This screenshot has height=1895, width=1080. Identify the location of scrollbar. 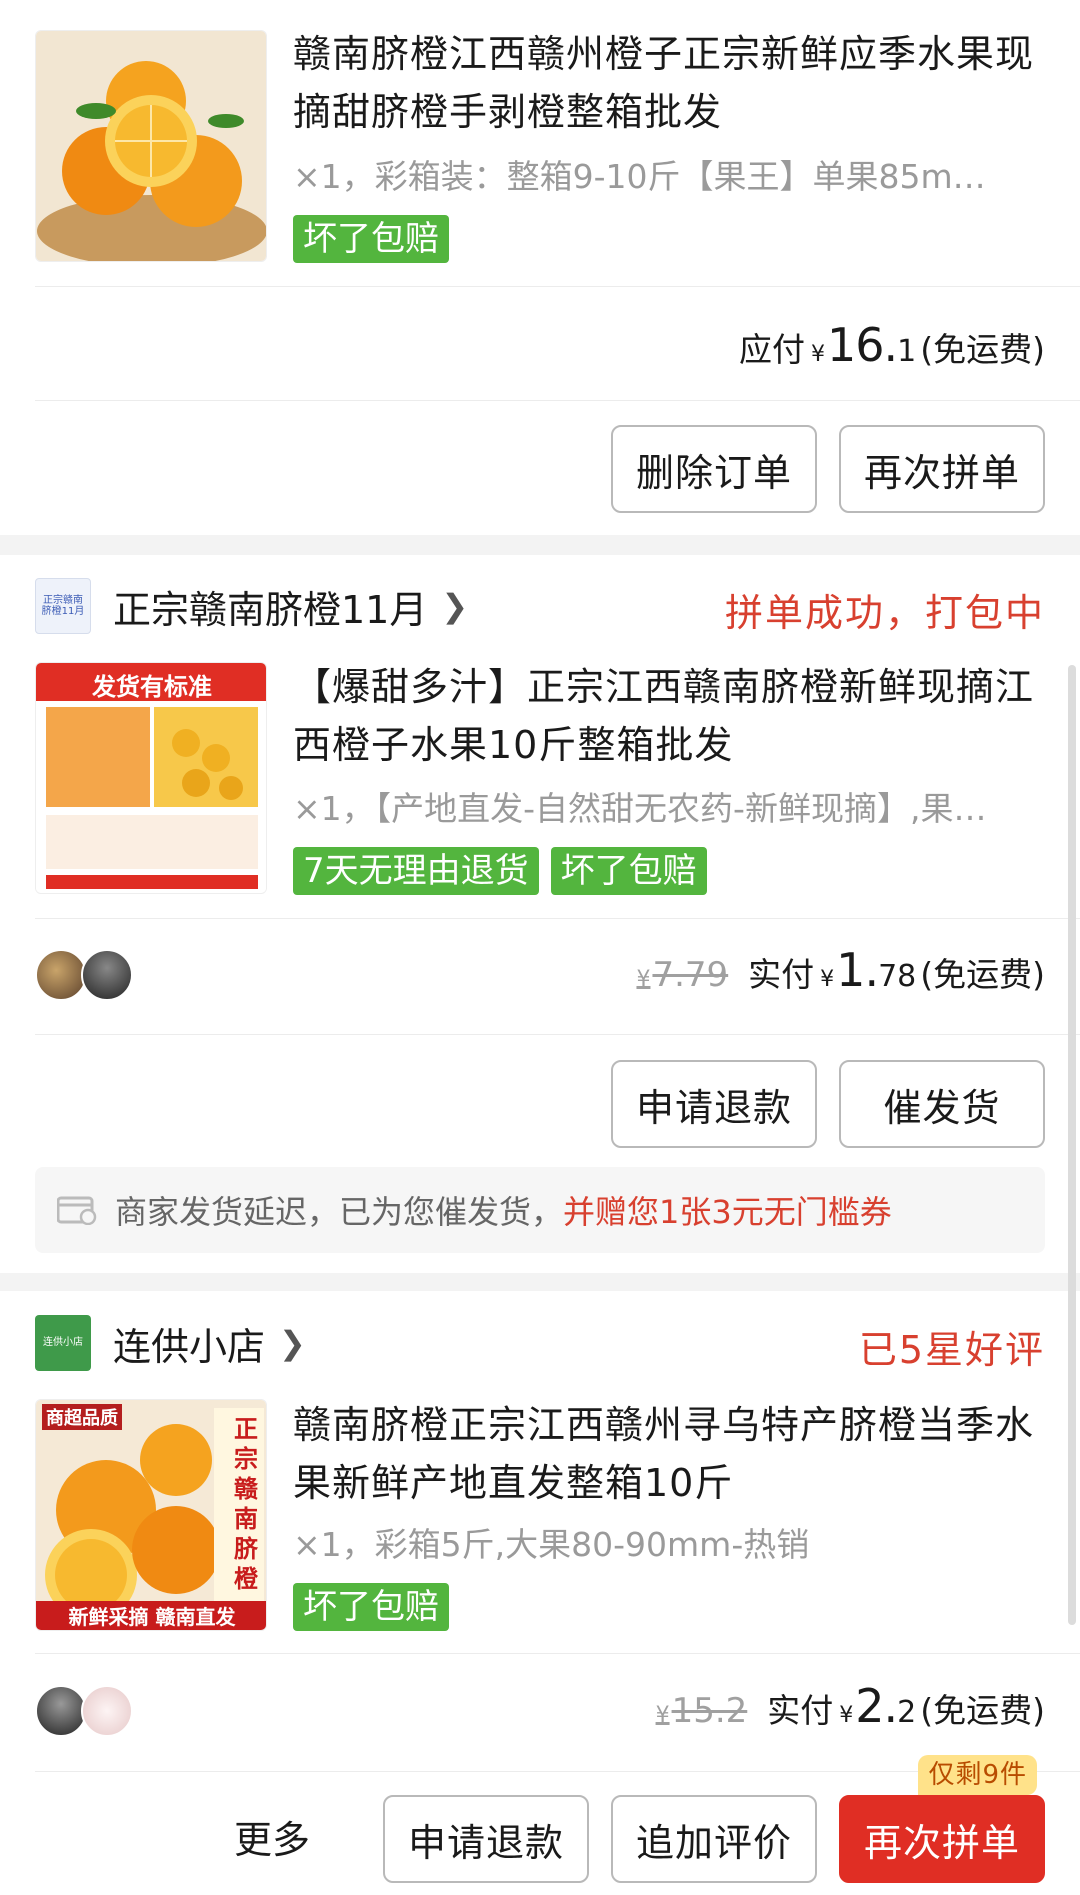
(1072, 1145).